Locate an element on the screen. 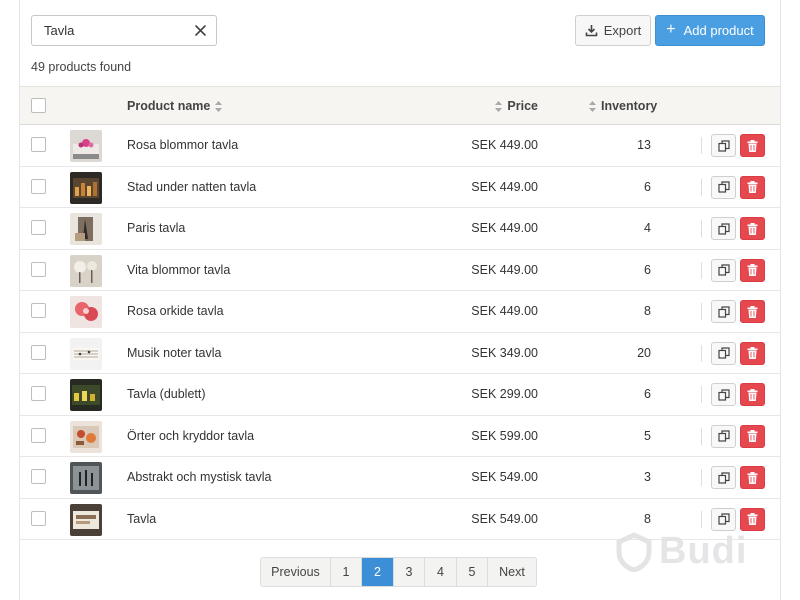 The height and width of the screenshot is (600, 800). product-name-link: Paris tavla is located at coordinates (156, 228).